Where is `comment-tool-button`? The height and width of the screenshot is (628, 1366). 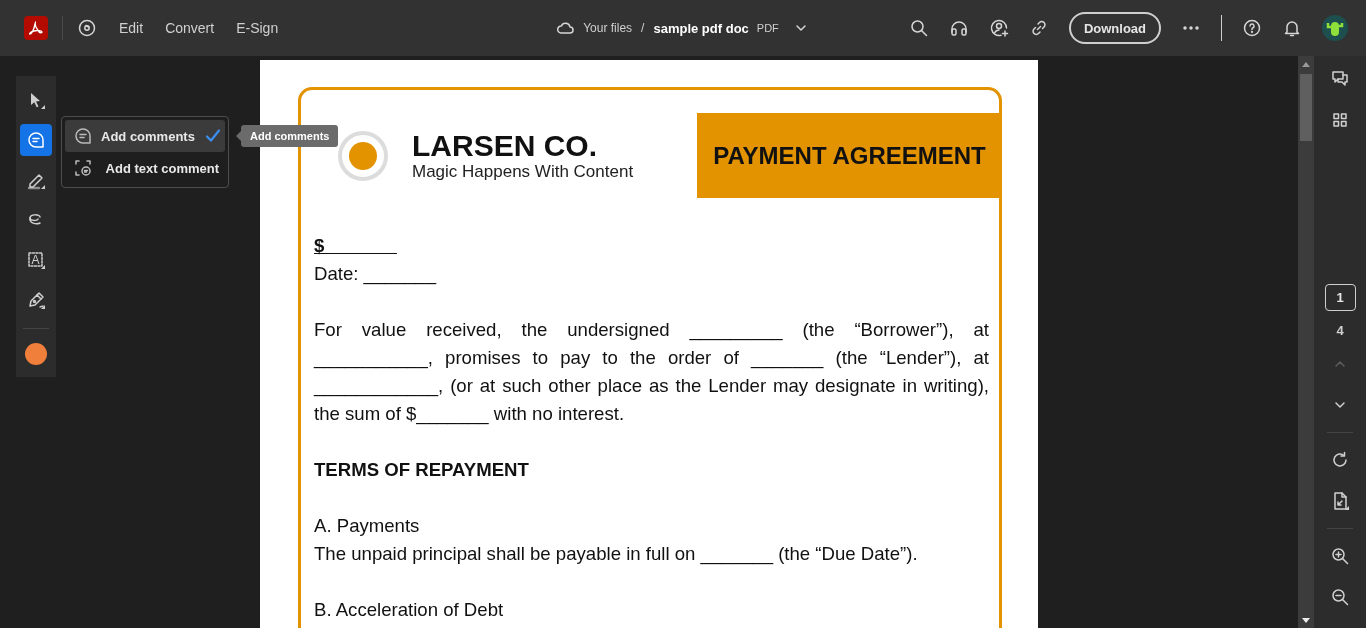
comment-tool-button is located at coordinates (36, 140).